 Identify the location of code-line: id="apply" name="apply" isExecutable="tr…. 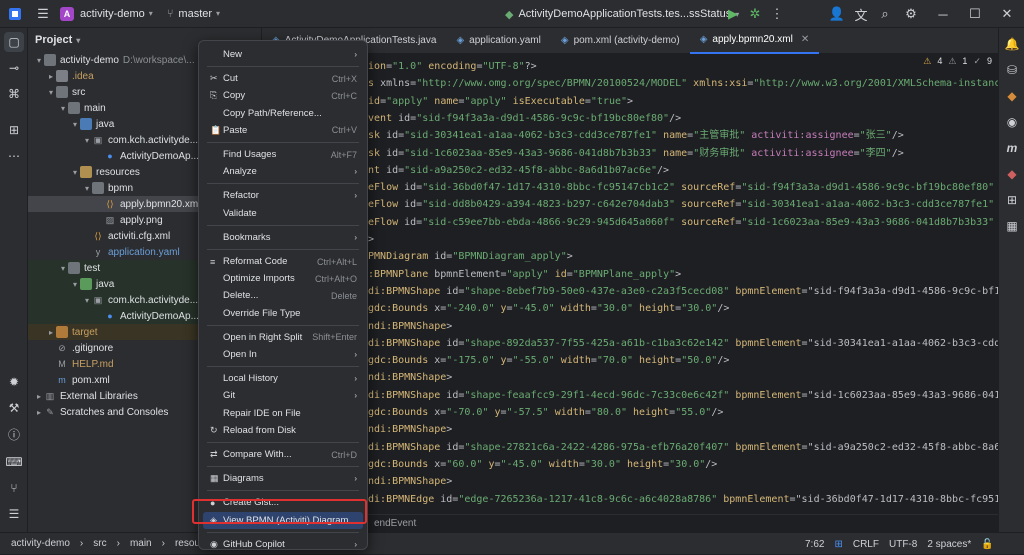
(680, 102).